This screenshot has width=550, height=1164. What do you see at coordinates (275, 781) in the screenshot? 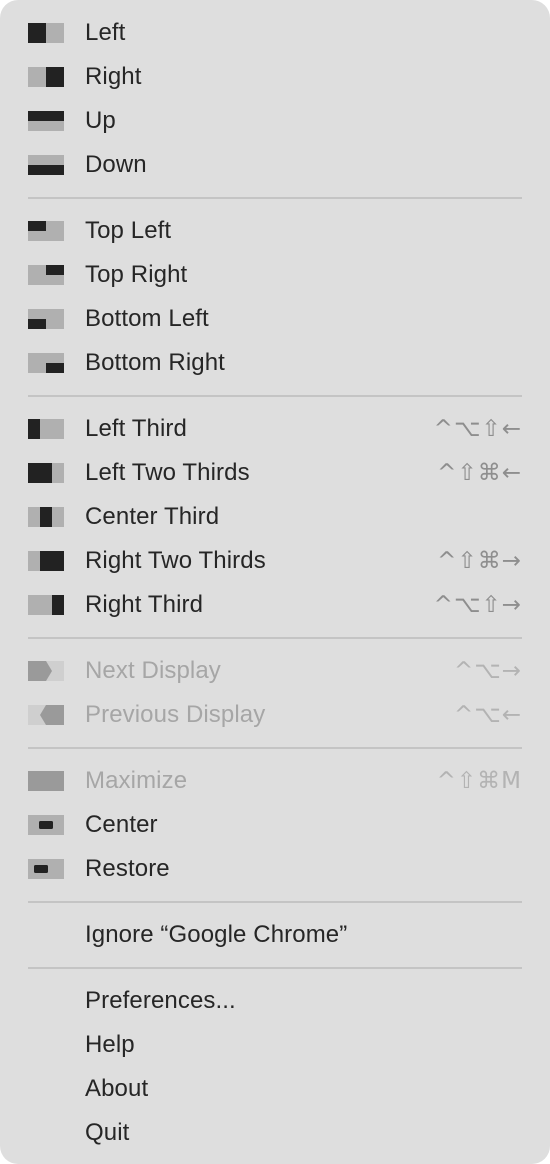
I see `menu-item-maximize: Maximize ^⇧⌘M` at bounding box center [275, 781].